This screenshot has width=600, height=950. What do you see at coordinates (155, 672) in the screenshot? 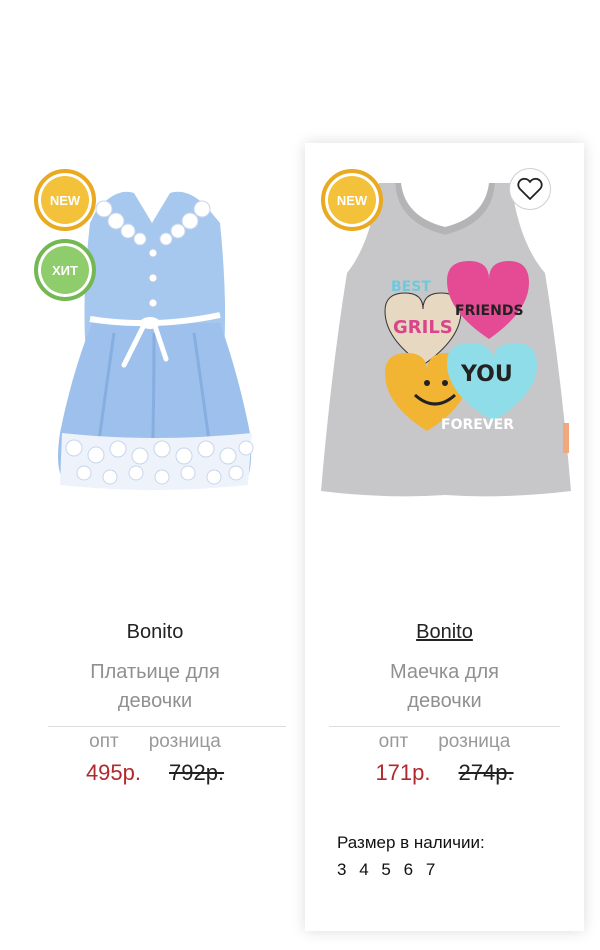
I see `product-name-line: Платьице для` at bounding box center [155, 672].